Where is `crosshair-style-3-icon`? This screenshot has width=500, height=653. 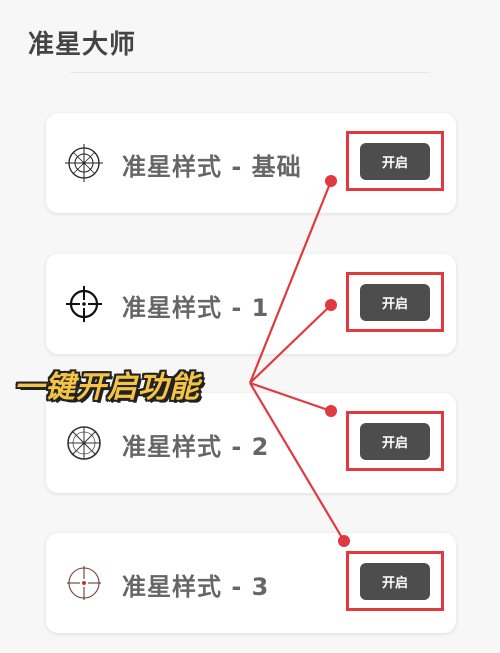 crosshair-style-3-icon is located at coordinates (84, 583).